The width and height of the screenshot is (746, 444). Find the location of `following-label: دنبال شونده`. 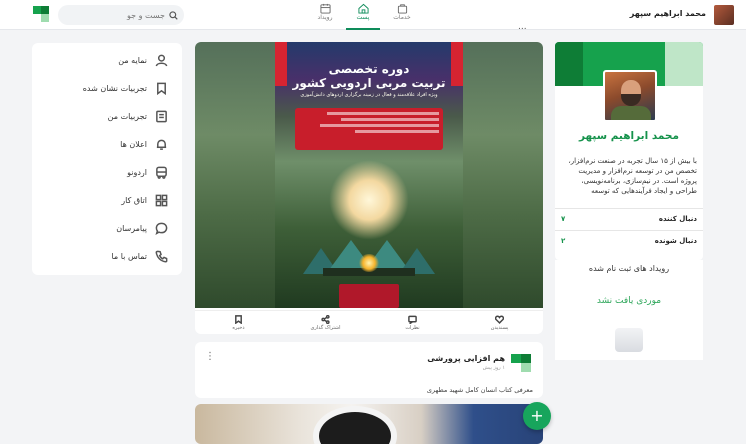

following-label: دنبال شونده is located at coordinates (675, 240).